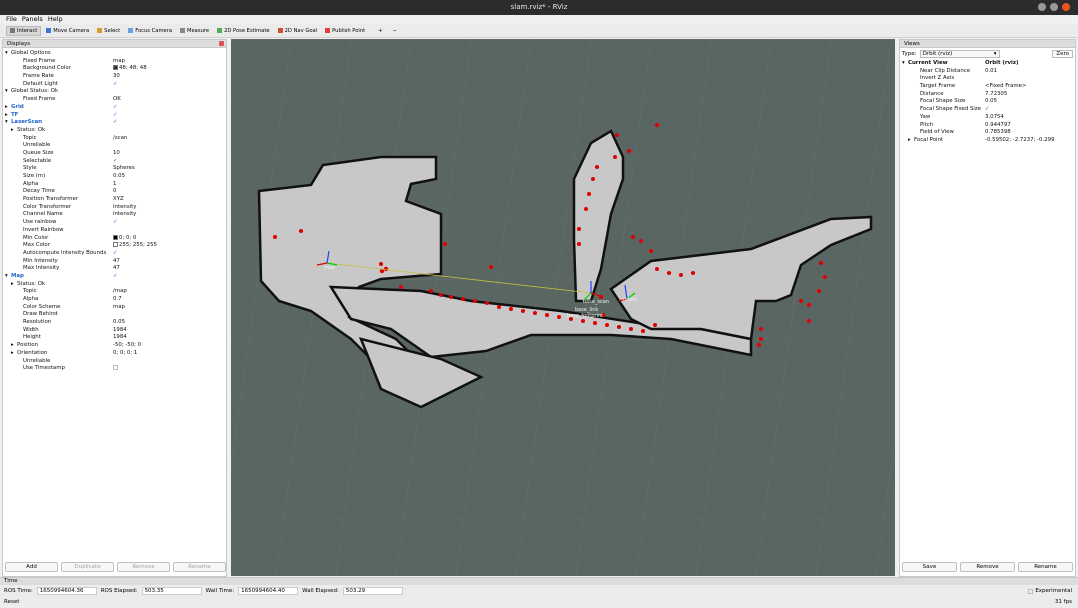 This screenshot has width=1078, height=608. What do you see at coordinates (1054, 7) in the screenshot?
I see `maximize-icon` at bounding box center [1054, 7].